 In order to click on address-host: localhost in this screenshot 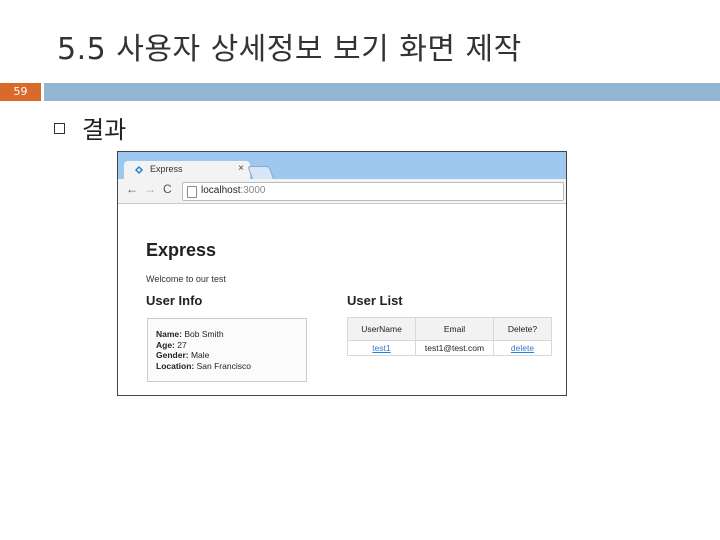, I will do `click(221, 190)`.